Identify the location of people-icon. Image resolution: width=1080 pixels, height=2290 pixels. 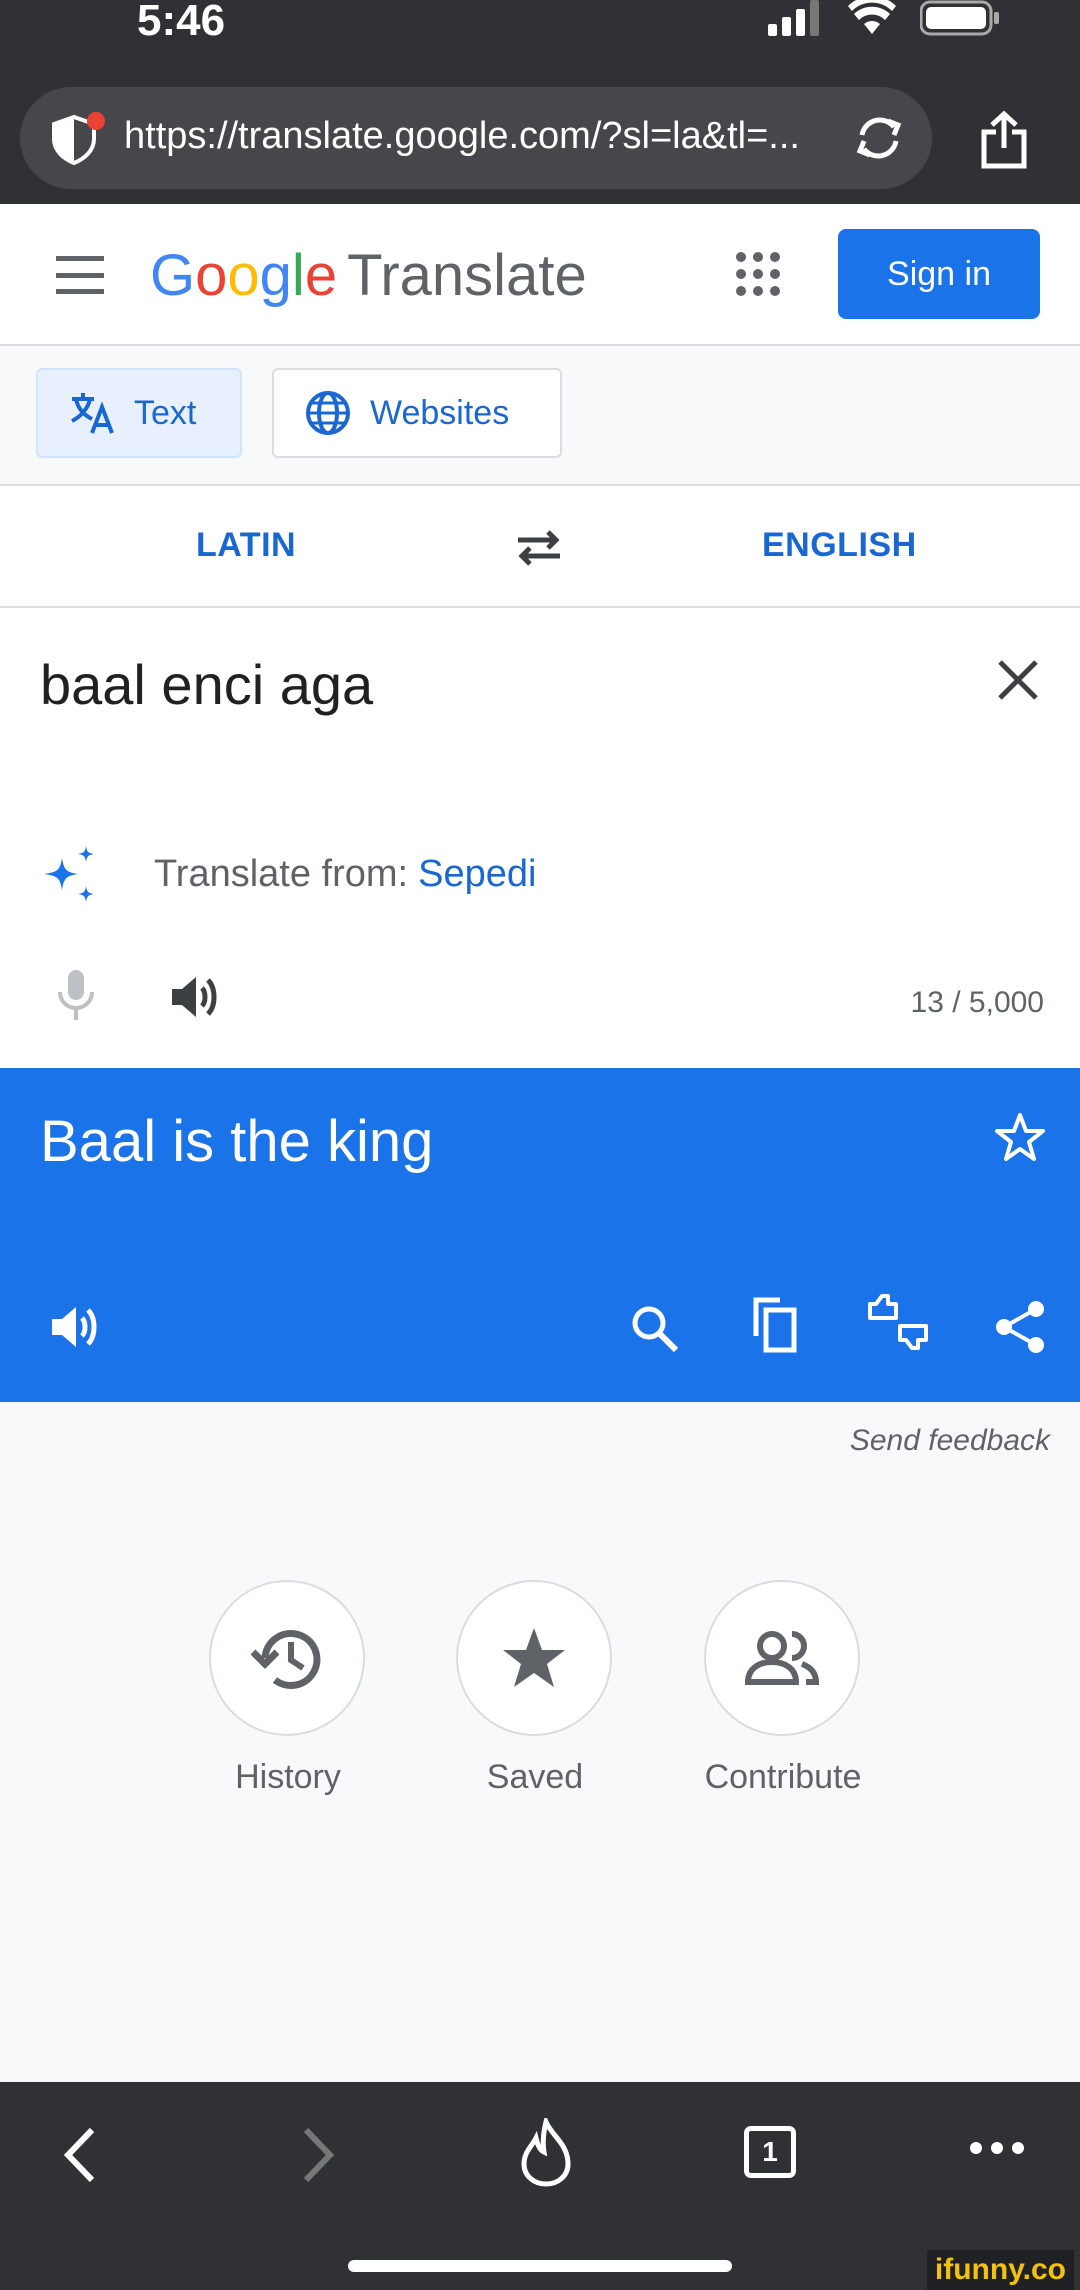
(782, 1658).